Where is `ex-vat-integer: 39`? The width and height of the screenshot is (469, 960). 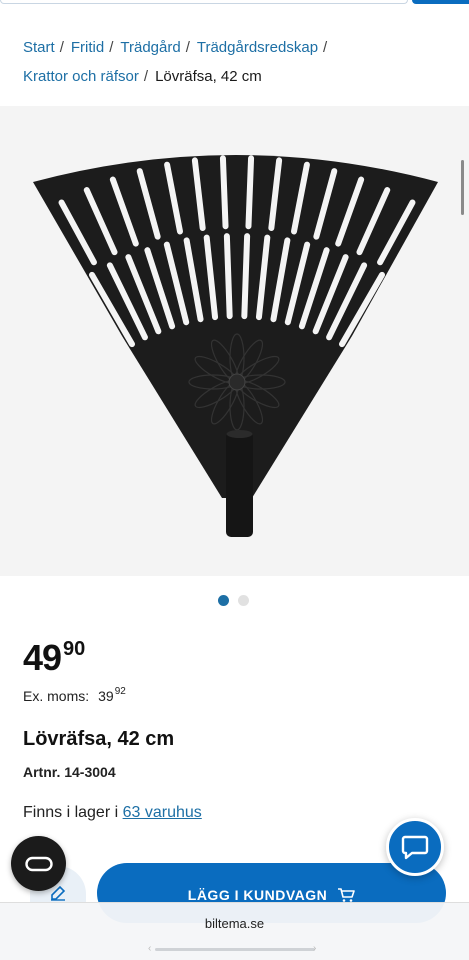 ex-vat-integer: 39 is located at coordinates (106, 696).